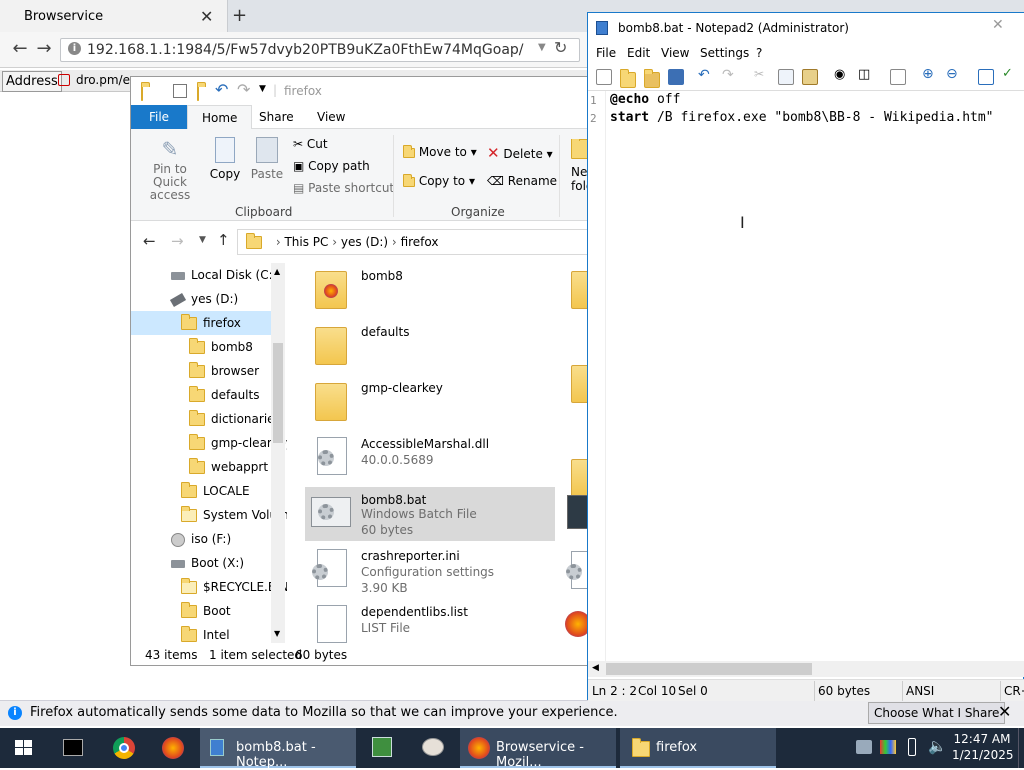  What do you see at coordinates (898, 77) in the screenshot?
I see `goto-icon` at bounding box center [898, 77].